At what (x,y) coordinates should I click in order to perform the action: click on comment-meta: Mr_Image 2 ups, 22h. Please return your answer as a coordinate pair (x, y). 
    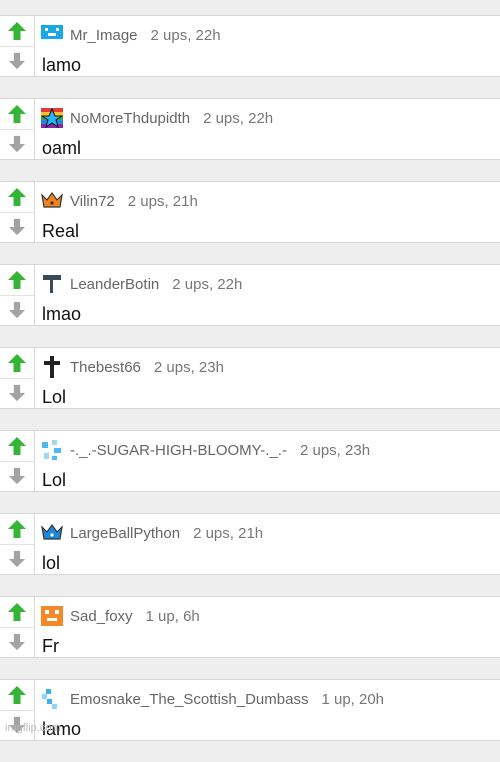
    Looking at the image, I should click on (130, 35).